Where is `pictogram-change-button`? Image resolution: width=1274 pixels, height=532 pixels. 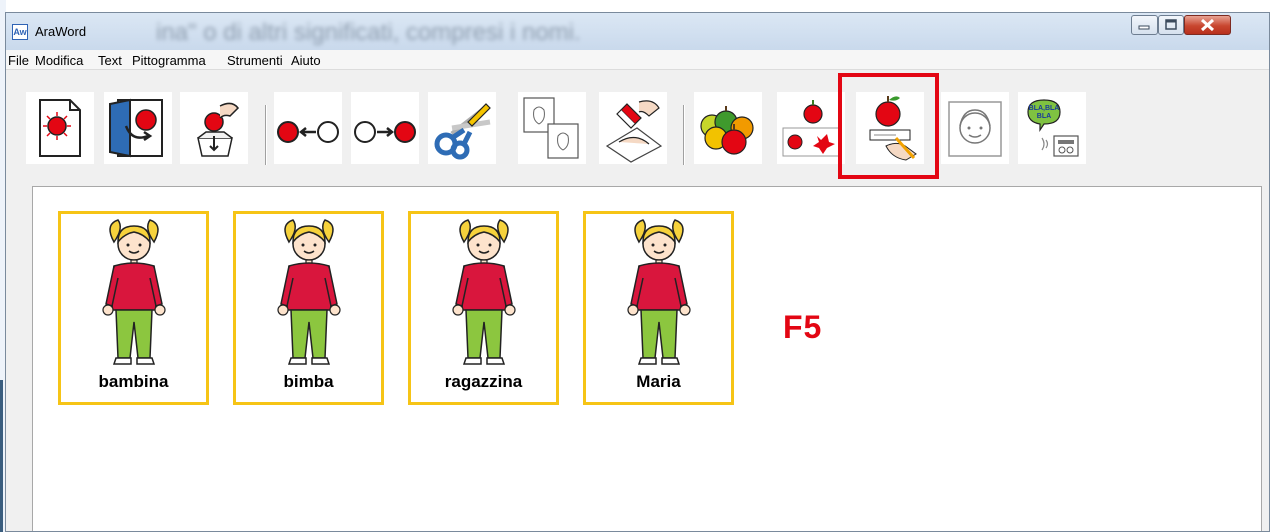
pictogram-change-button is located at coordinates (728, 128).